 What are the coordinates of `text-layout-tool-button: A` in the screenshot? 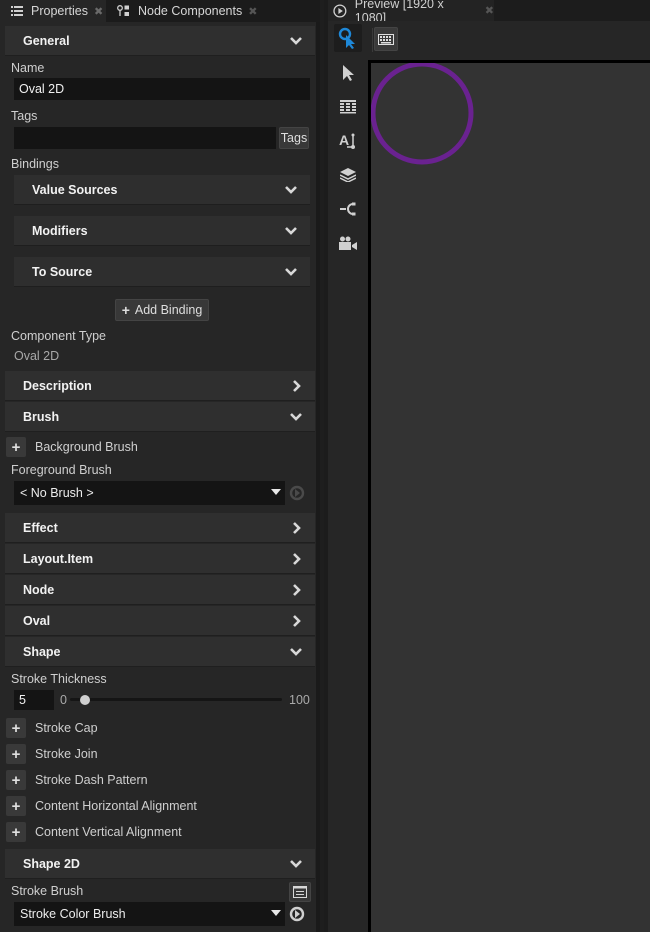 It's located at (348, 141).